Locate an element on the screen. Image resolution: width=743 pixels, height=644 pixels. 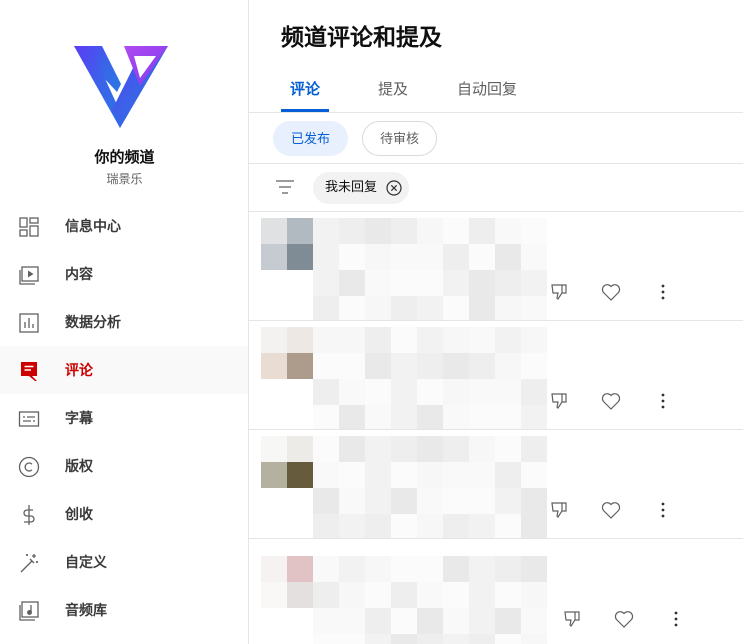
filter-chip-unreplied: 我未回复 is located at coordinates (361, 188).